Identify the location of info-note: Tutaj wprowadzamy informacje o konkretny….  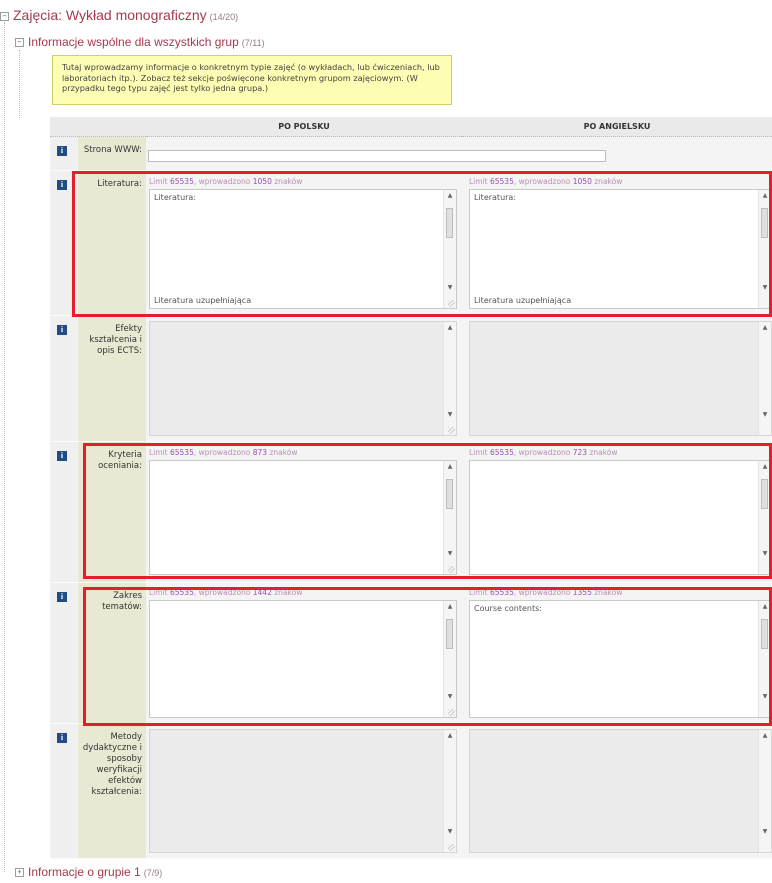
(252, 80).